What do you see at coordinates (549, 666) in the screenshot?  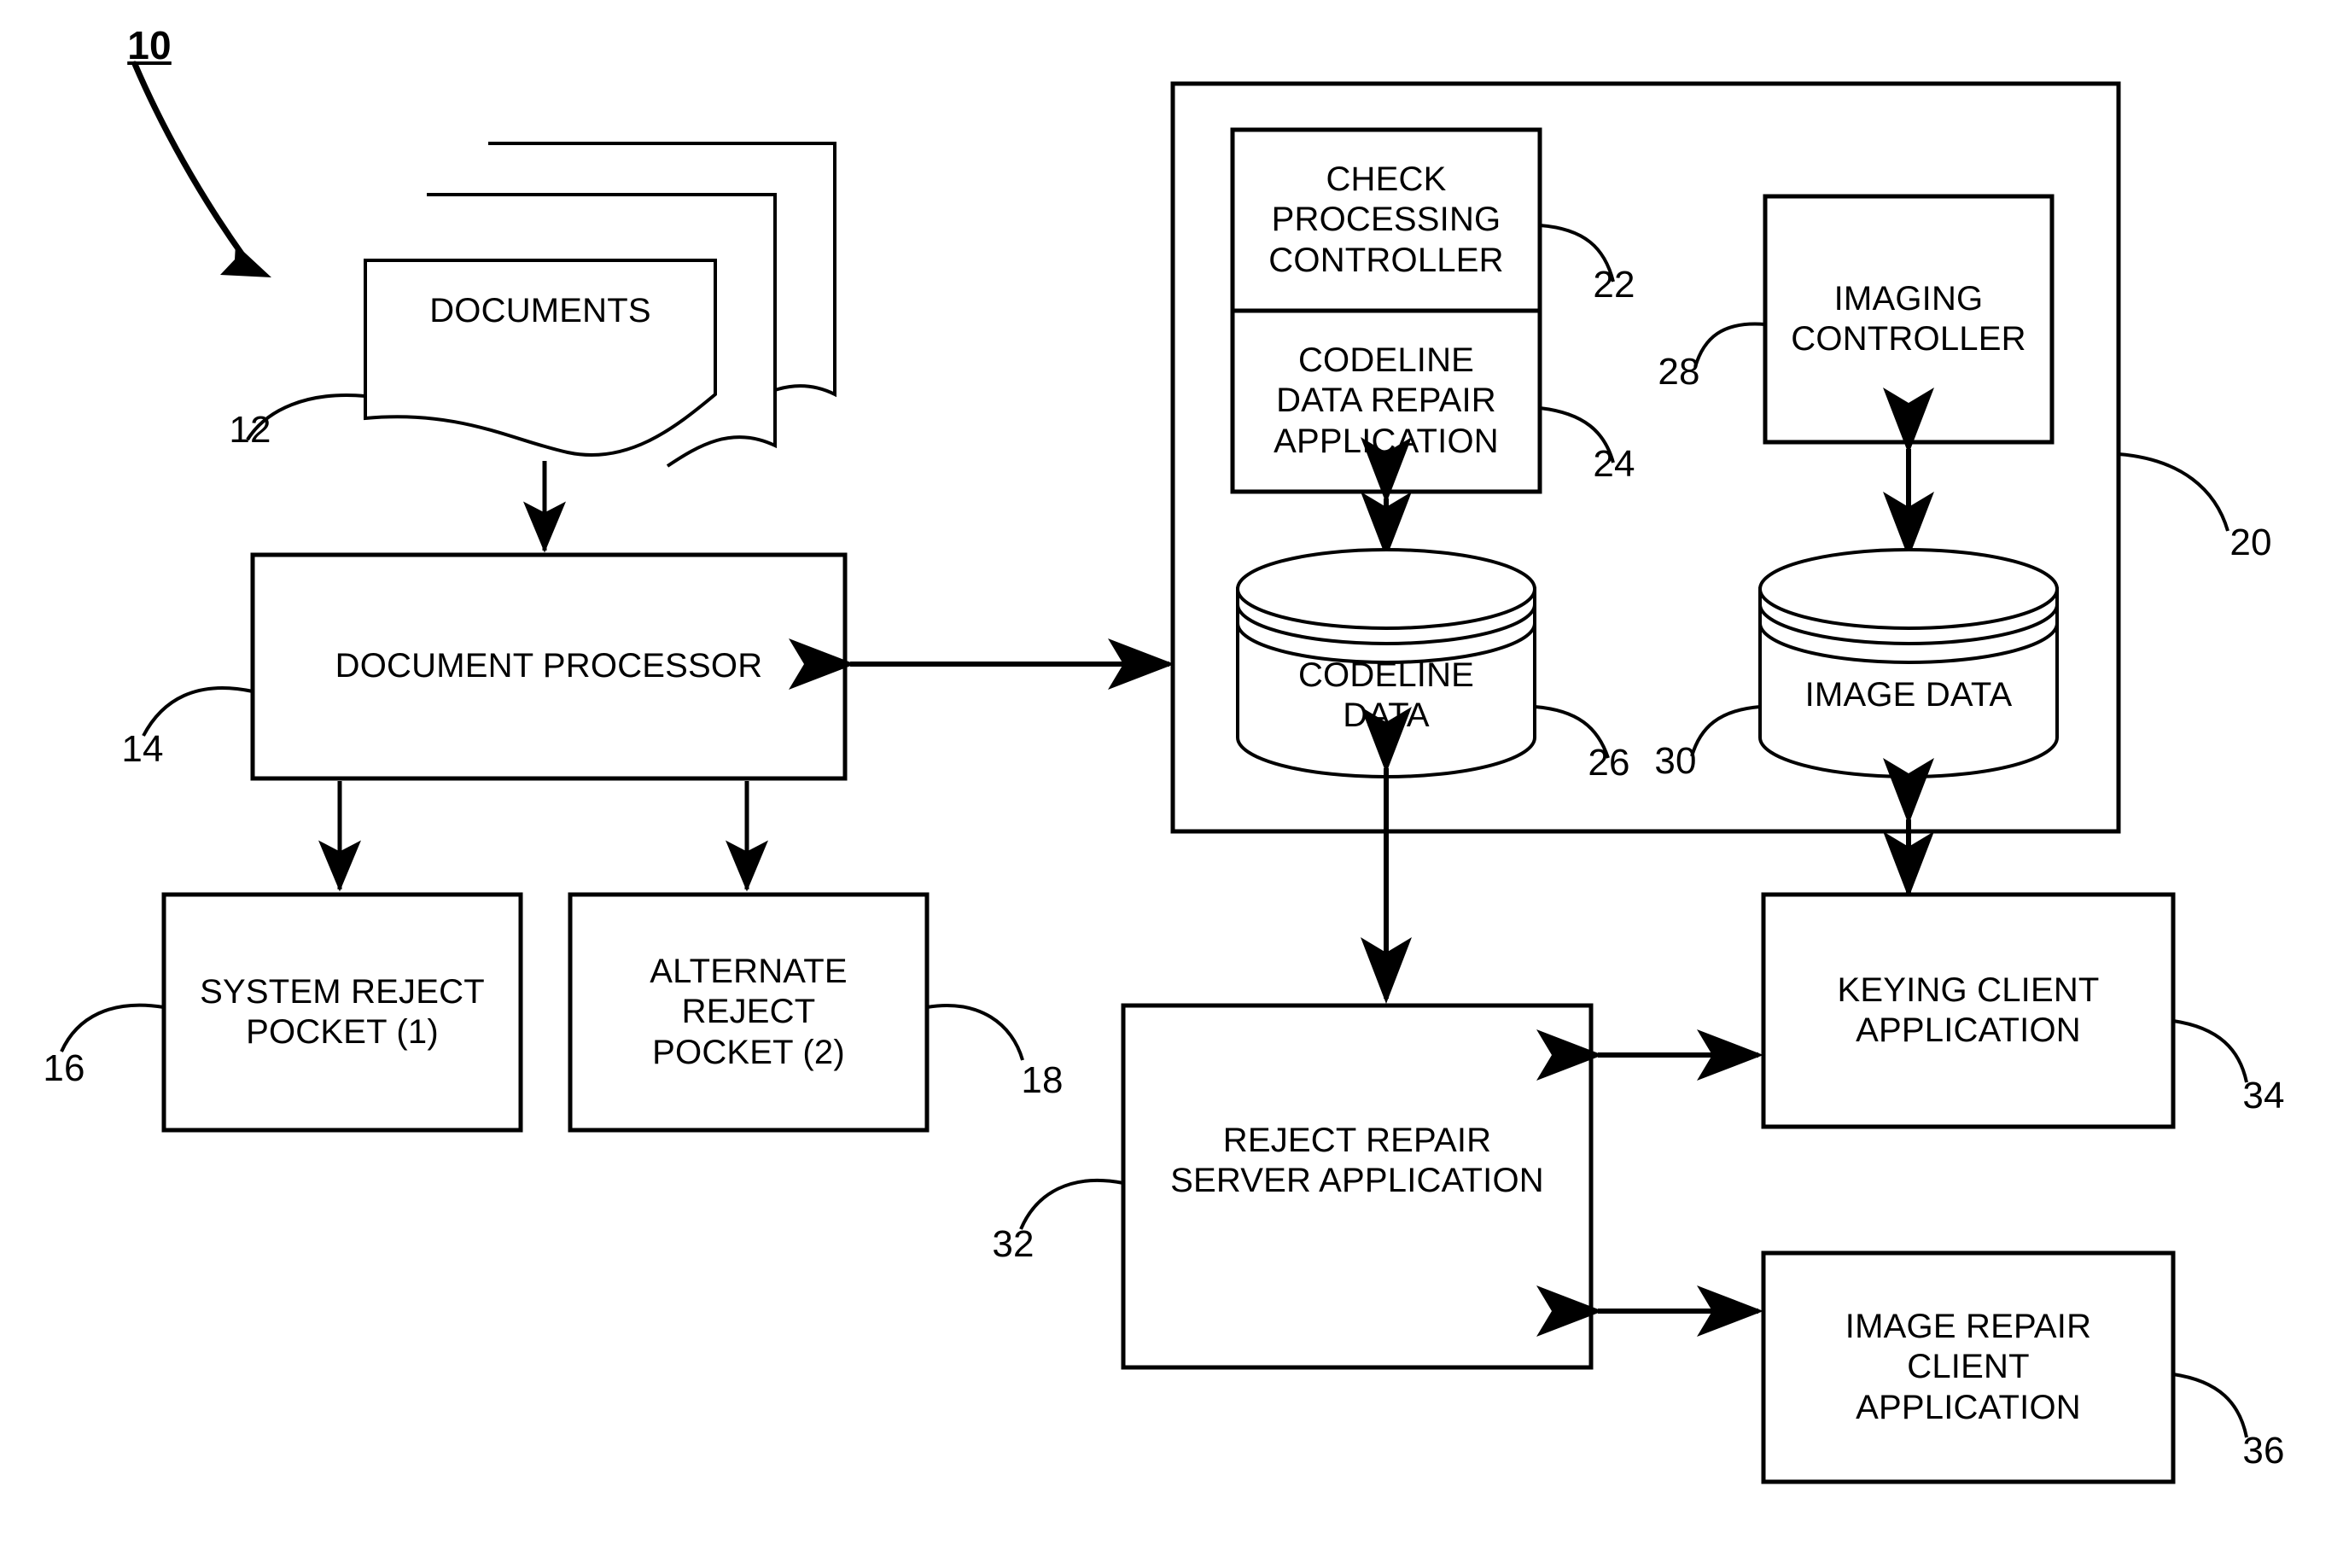 I see `document-processor-box` at bounding box center [549, 666].